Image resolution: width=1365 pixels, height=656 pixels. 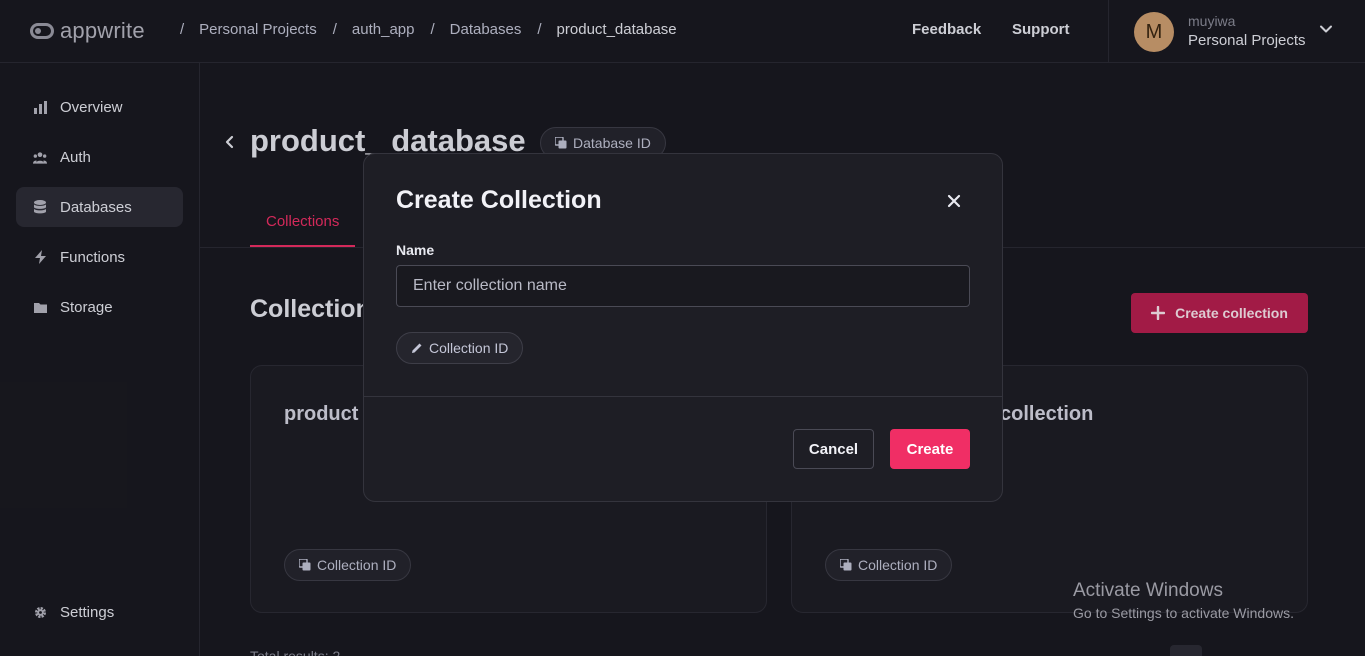 I want to click on collection-name-input, so click(x=683, y=286).